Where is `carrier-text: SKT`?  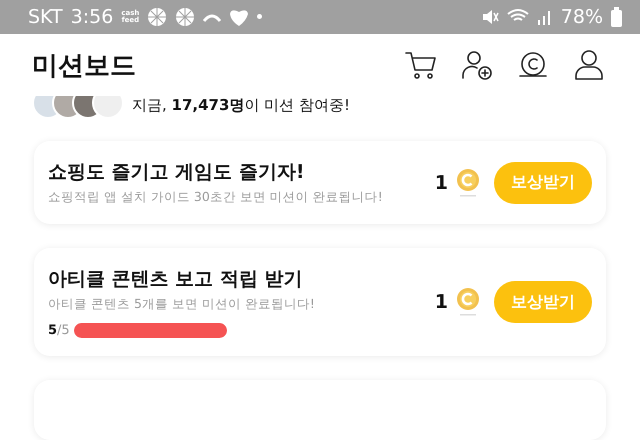
carrier-text: SKT is located at coordinates (45, 17).